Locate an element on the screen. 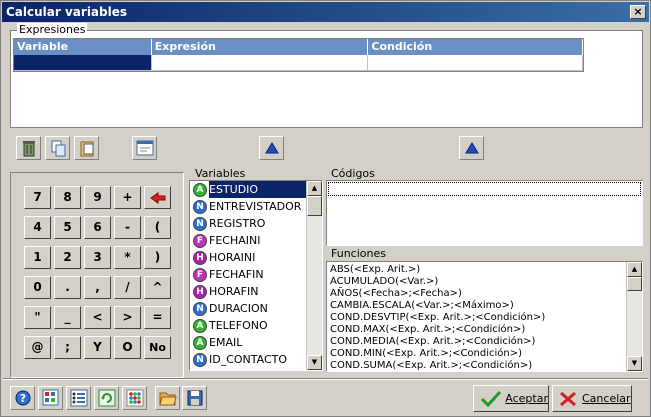 The image size is (651, 417). list-item: H HORAINI is located at coordinates (256, 257).